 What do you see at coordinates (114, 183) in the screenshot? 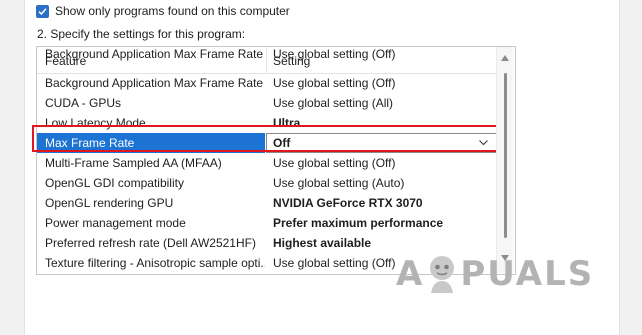
I see `feature-cell: OpenGL GDI compatibility` at bounding box center [114, 183].